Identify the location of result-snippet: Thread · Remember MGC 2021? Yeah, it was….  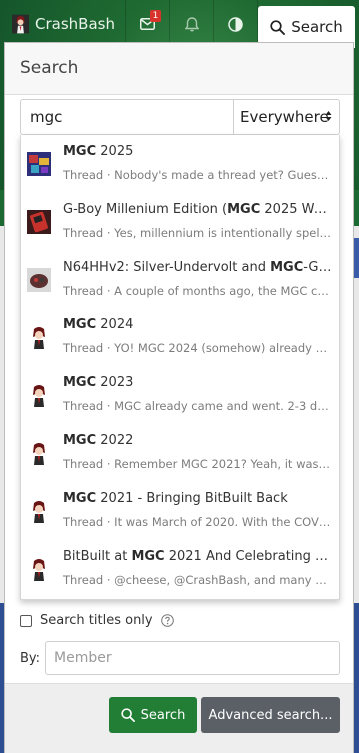
(198, 463).